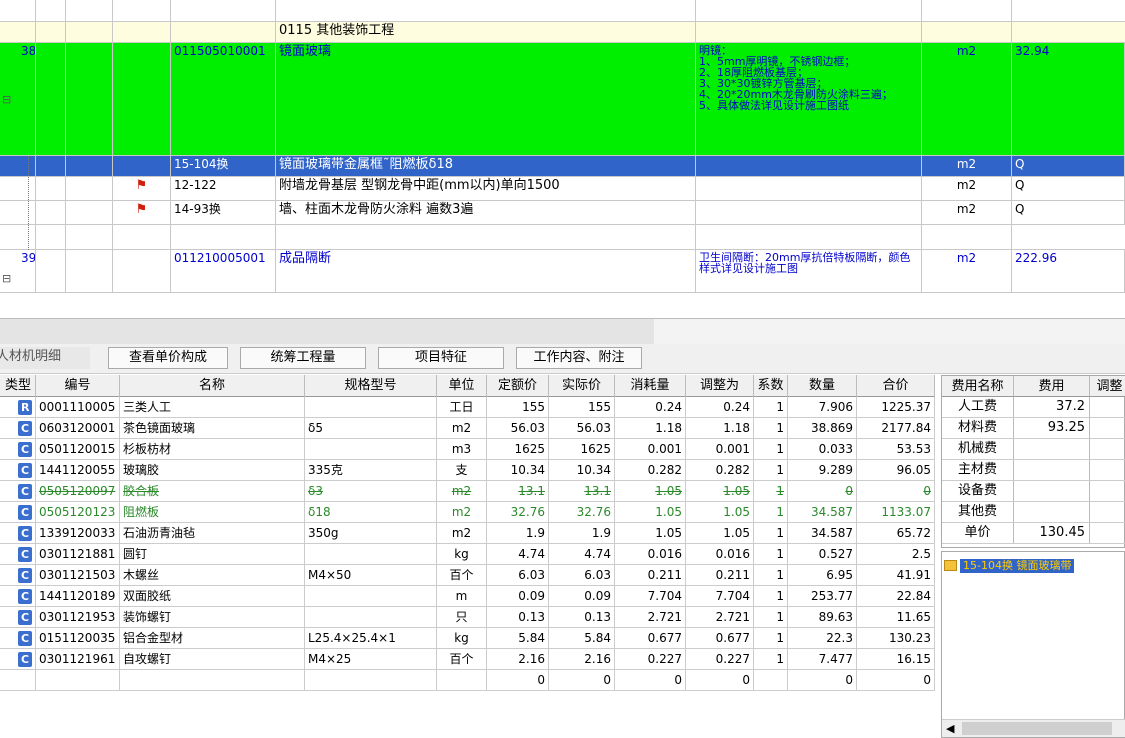 This screenshot has width=1125, height=738. I want to click on col-adjust: 调整为, so click(720, 386).